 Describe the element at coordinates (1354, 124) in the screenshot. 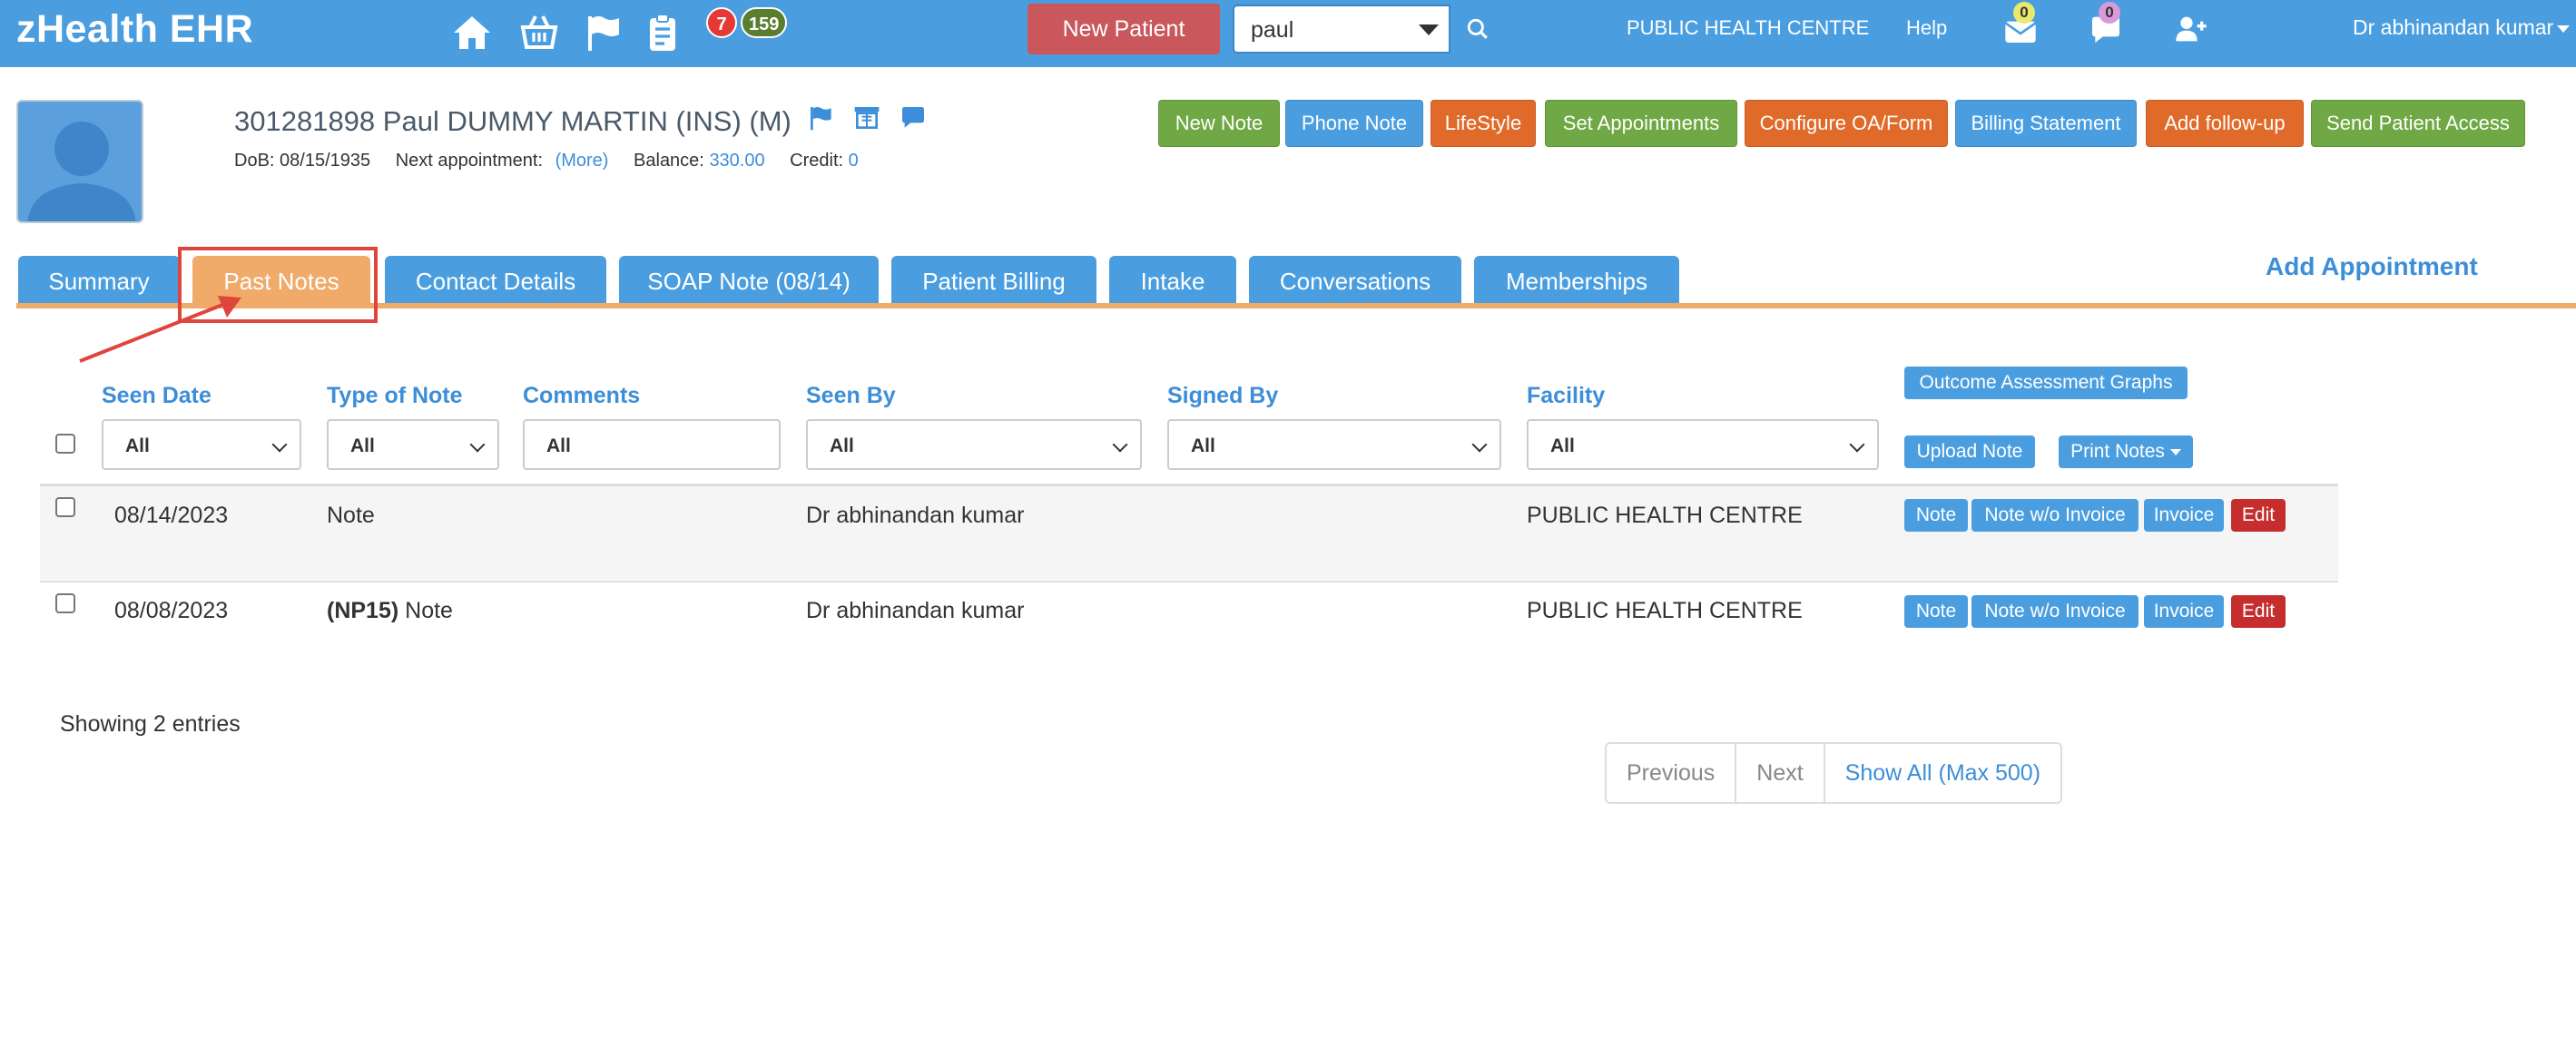

I see `phone-note-button: Phone Note` at that location.